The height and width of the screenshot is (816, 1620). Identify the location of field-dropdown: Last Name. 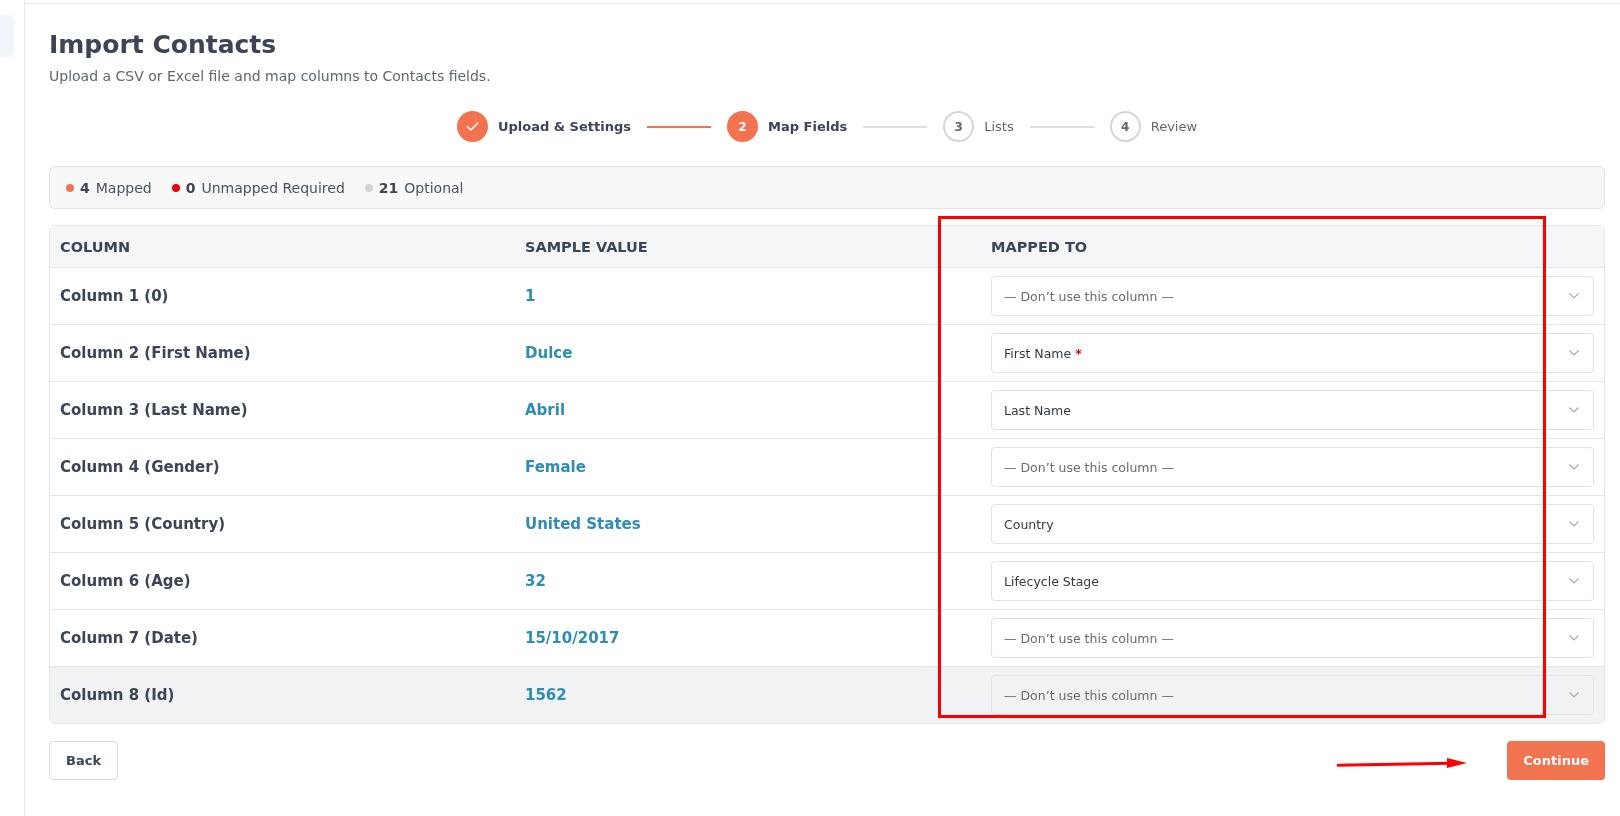
(1292, 410).